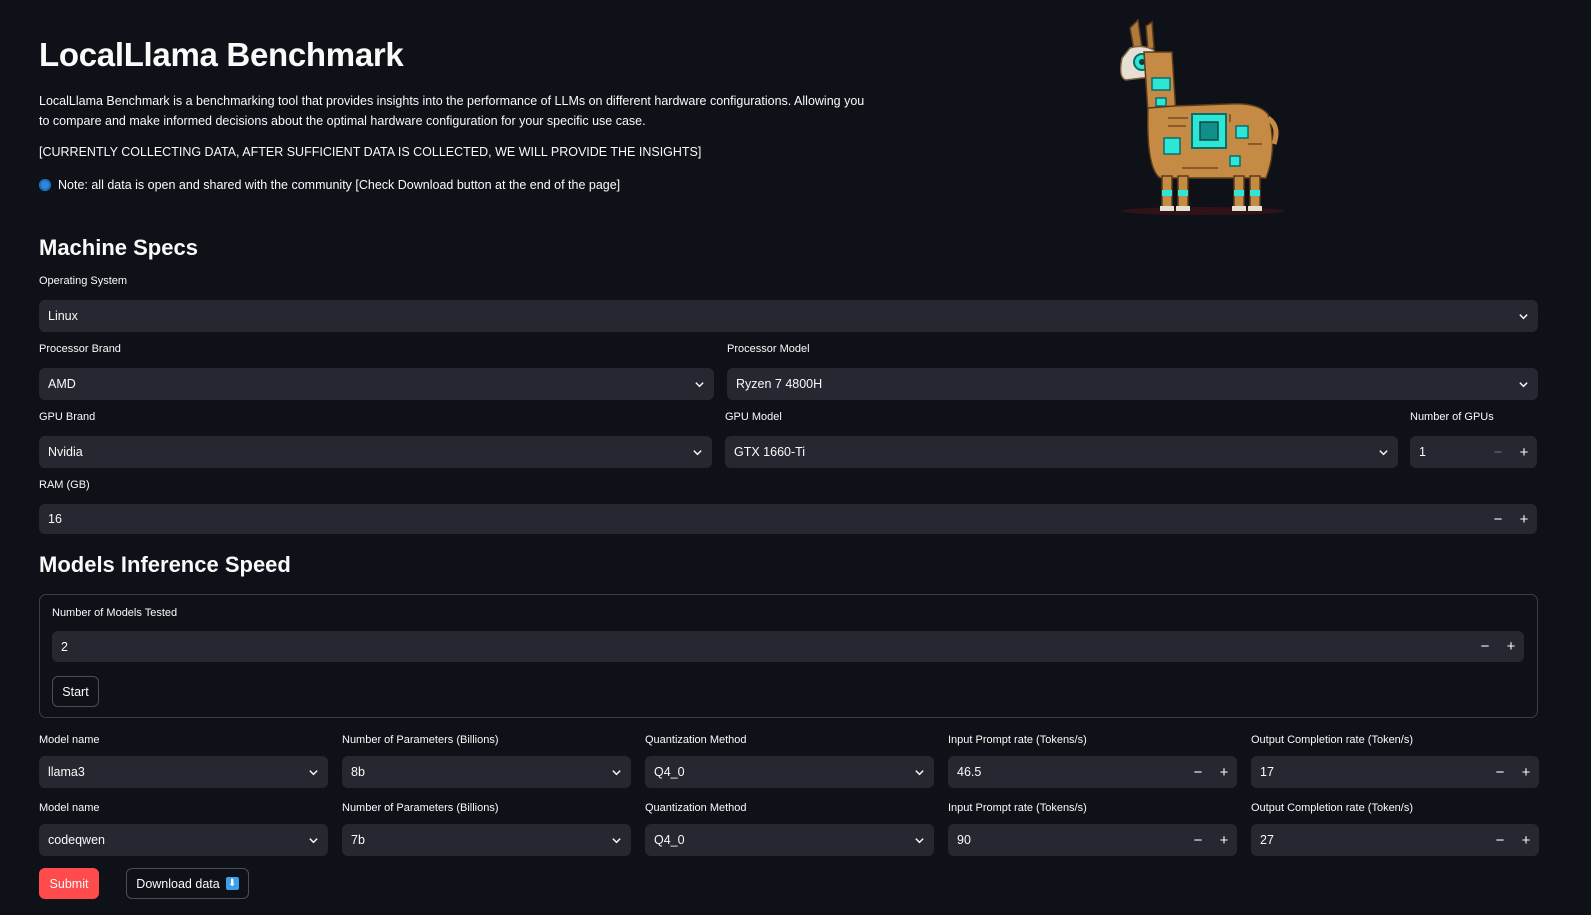 The image size is (1591, 915). Describe the element at coordinates (165, 564) in the screenshot. I see `models-heading: Models Inference Speed` at that location.